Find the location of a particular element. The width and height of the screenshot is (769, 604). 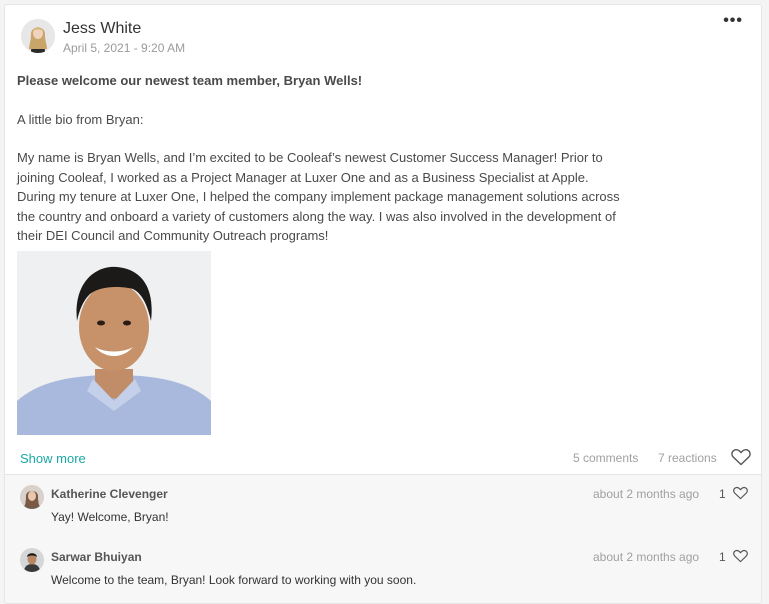

post-footer: Show more 5 comments 7 reactions is located at coordinates (383, 458).